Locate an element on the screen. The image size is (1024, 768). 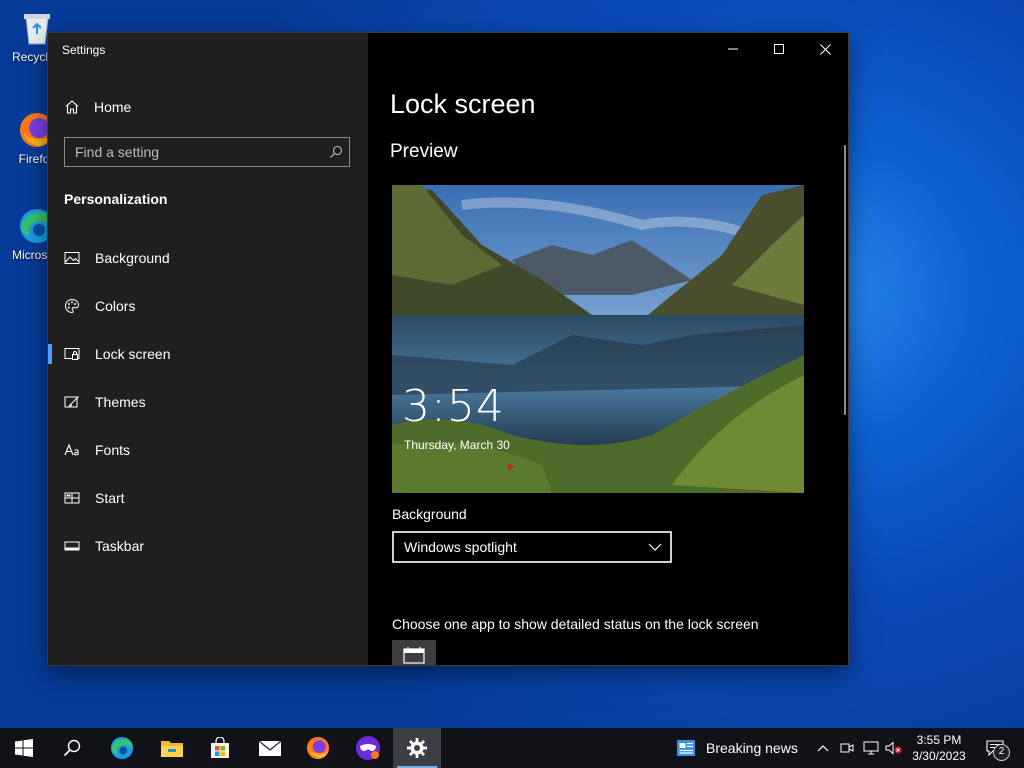
firefox-icon is located at coordinates (318, 748).